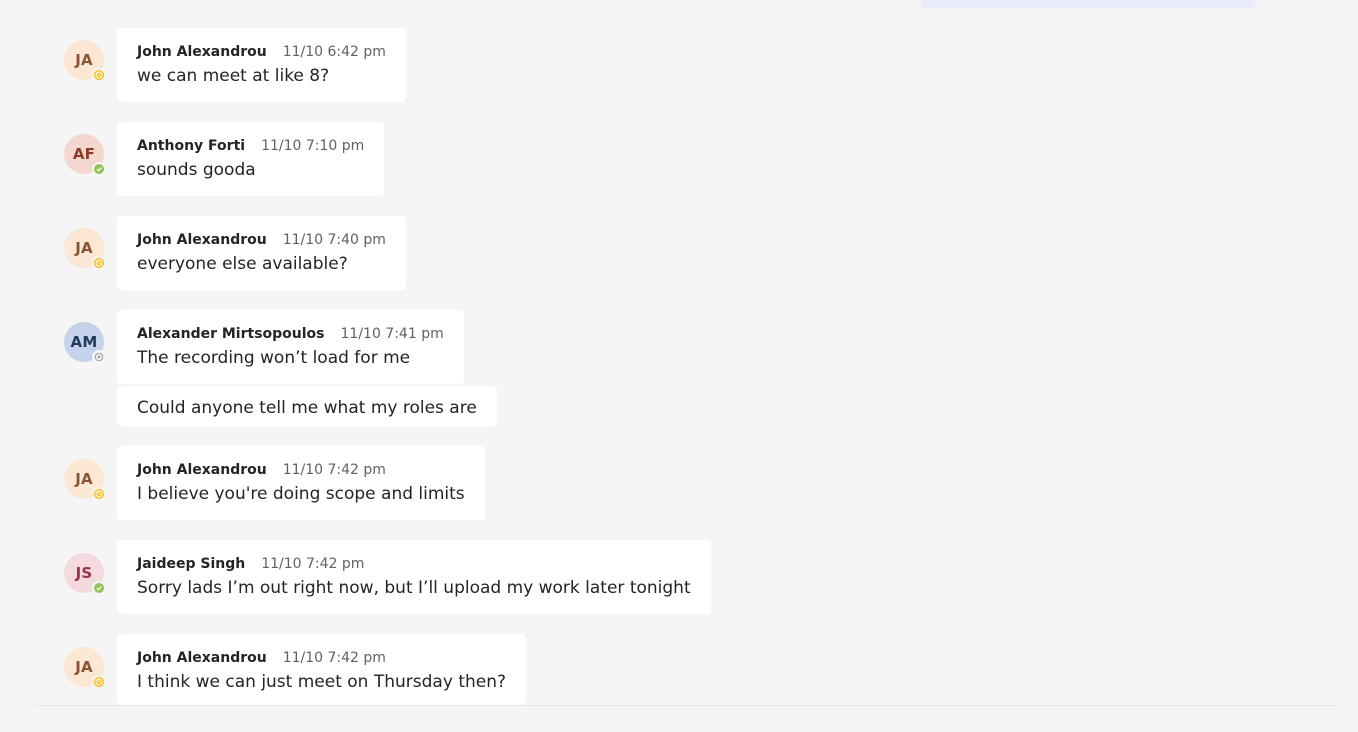 This screenshot has height=732, width=1358. What do you see at coordinates (99, 357) in the screenshot?
I see `presence-offline-icon` at bounding box center [99, 357].